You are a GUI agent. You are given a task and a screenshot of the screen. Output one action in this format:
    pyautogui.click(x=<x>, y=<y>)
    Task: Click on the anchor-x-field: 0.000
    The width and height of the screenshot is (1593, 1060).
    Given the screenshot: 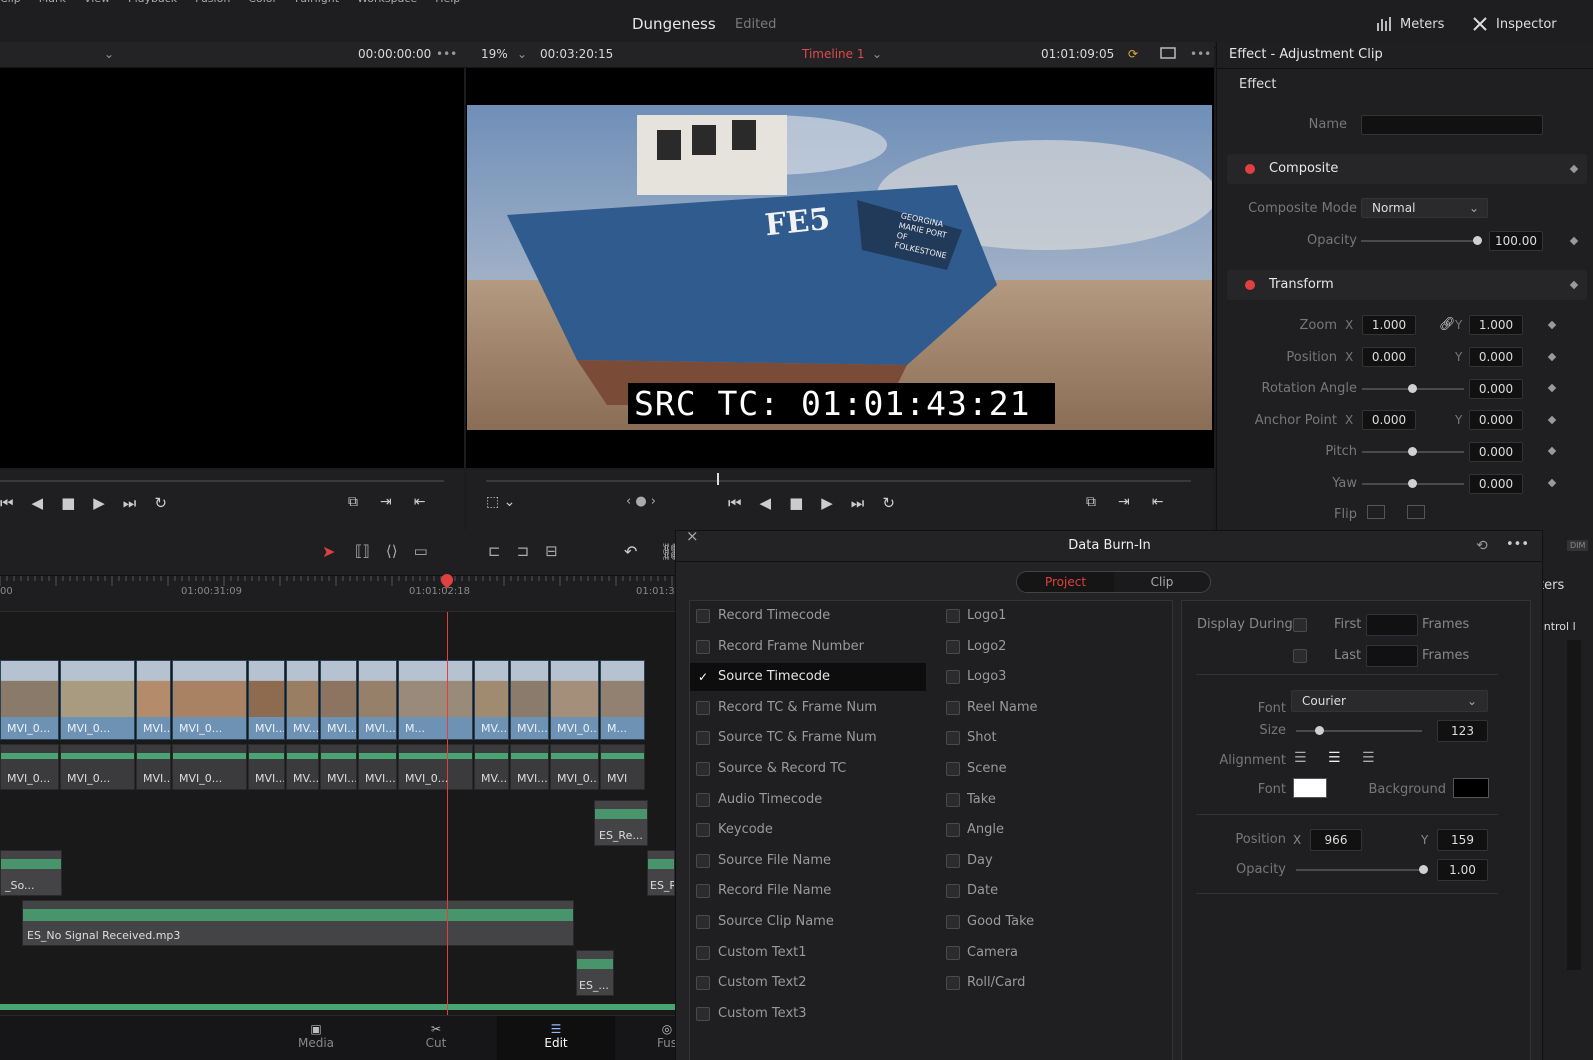 What is the action you would take?
    pyautogui.click(x=1389, y=420)
    